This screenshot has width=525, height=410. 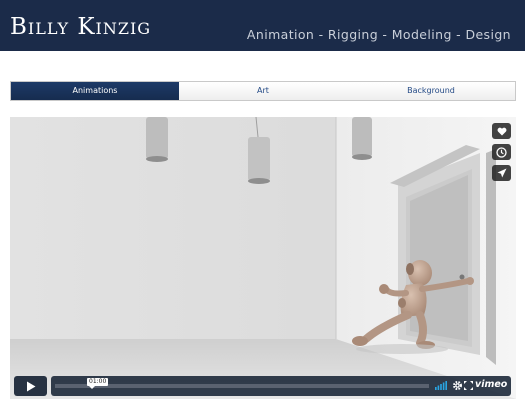 I want to click on send-icon, so click(x=501, y=173).